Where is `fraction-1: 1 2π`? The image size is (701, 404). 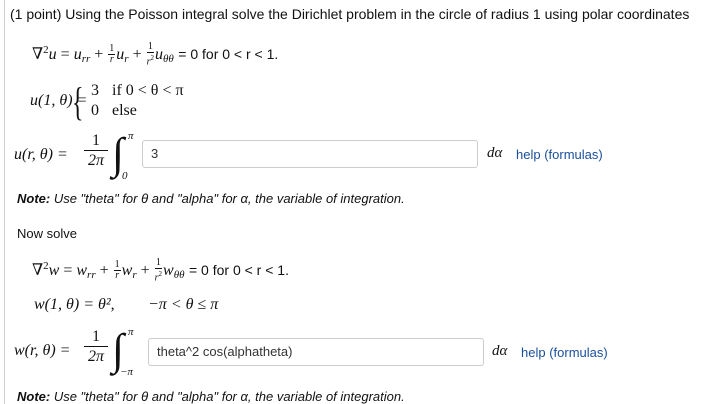 fraction-1: 1 2π is located at coordinates (96, 151).